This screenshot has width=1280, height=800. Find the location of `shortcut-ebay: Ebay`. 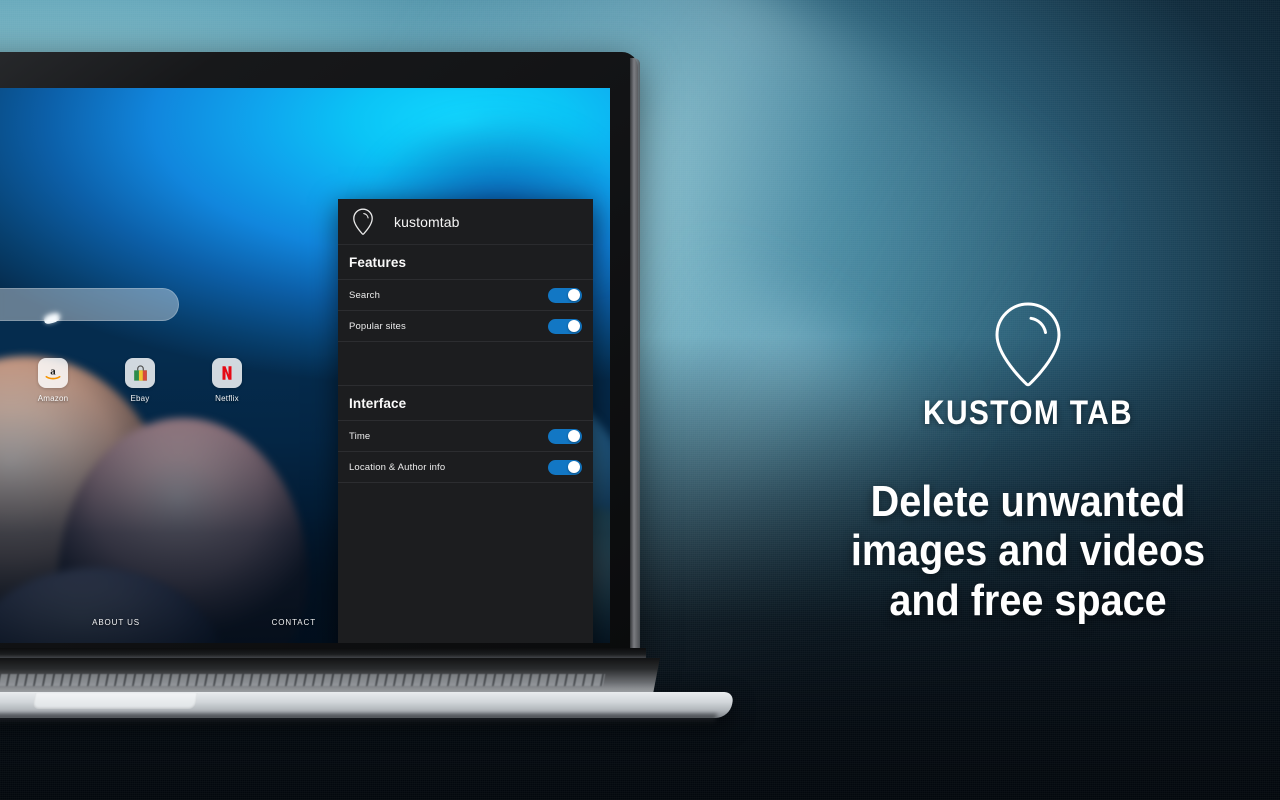

shortcut-ebay: Ebay is located at coordinates (140, 380).